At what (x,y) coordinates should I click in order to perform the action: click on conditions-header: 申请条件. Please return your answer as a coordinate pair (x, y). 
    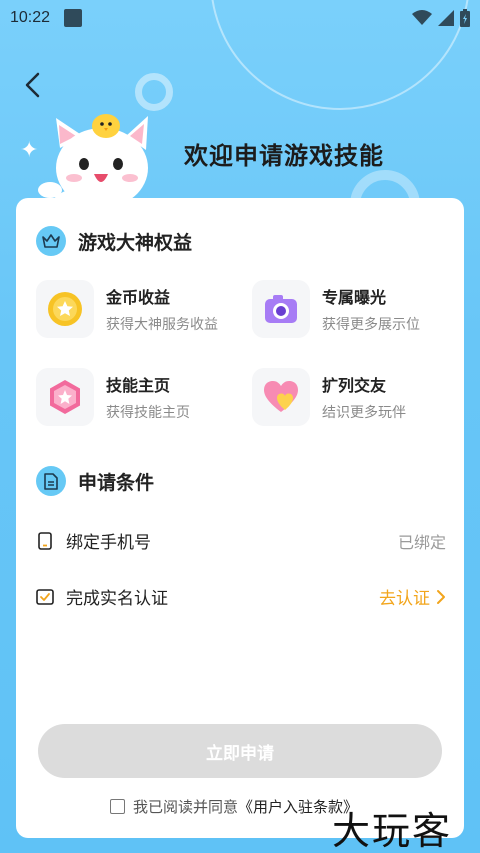
    Looking at the image, I should click on (95, 481).